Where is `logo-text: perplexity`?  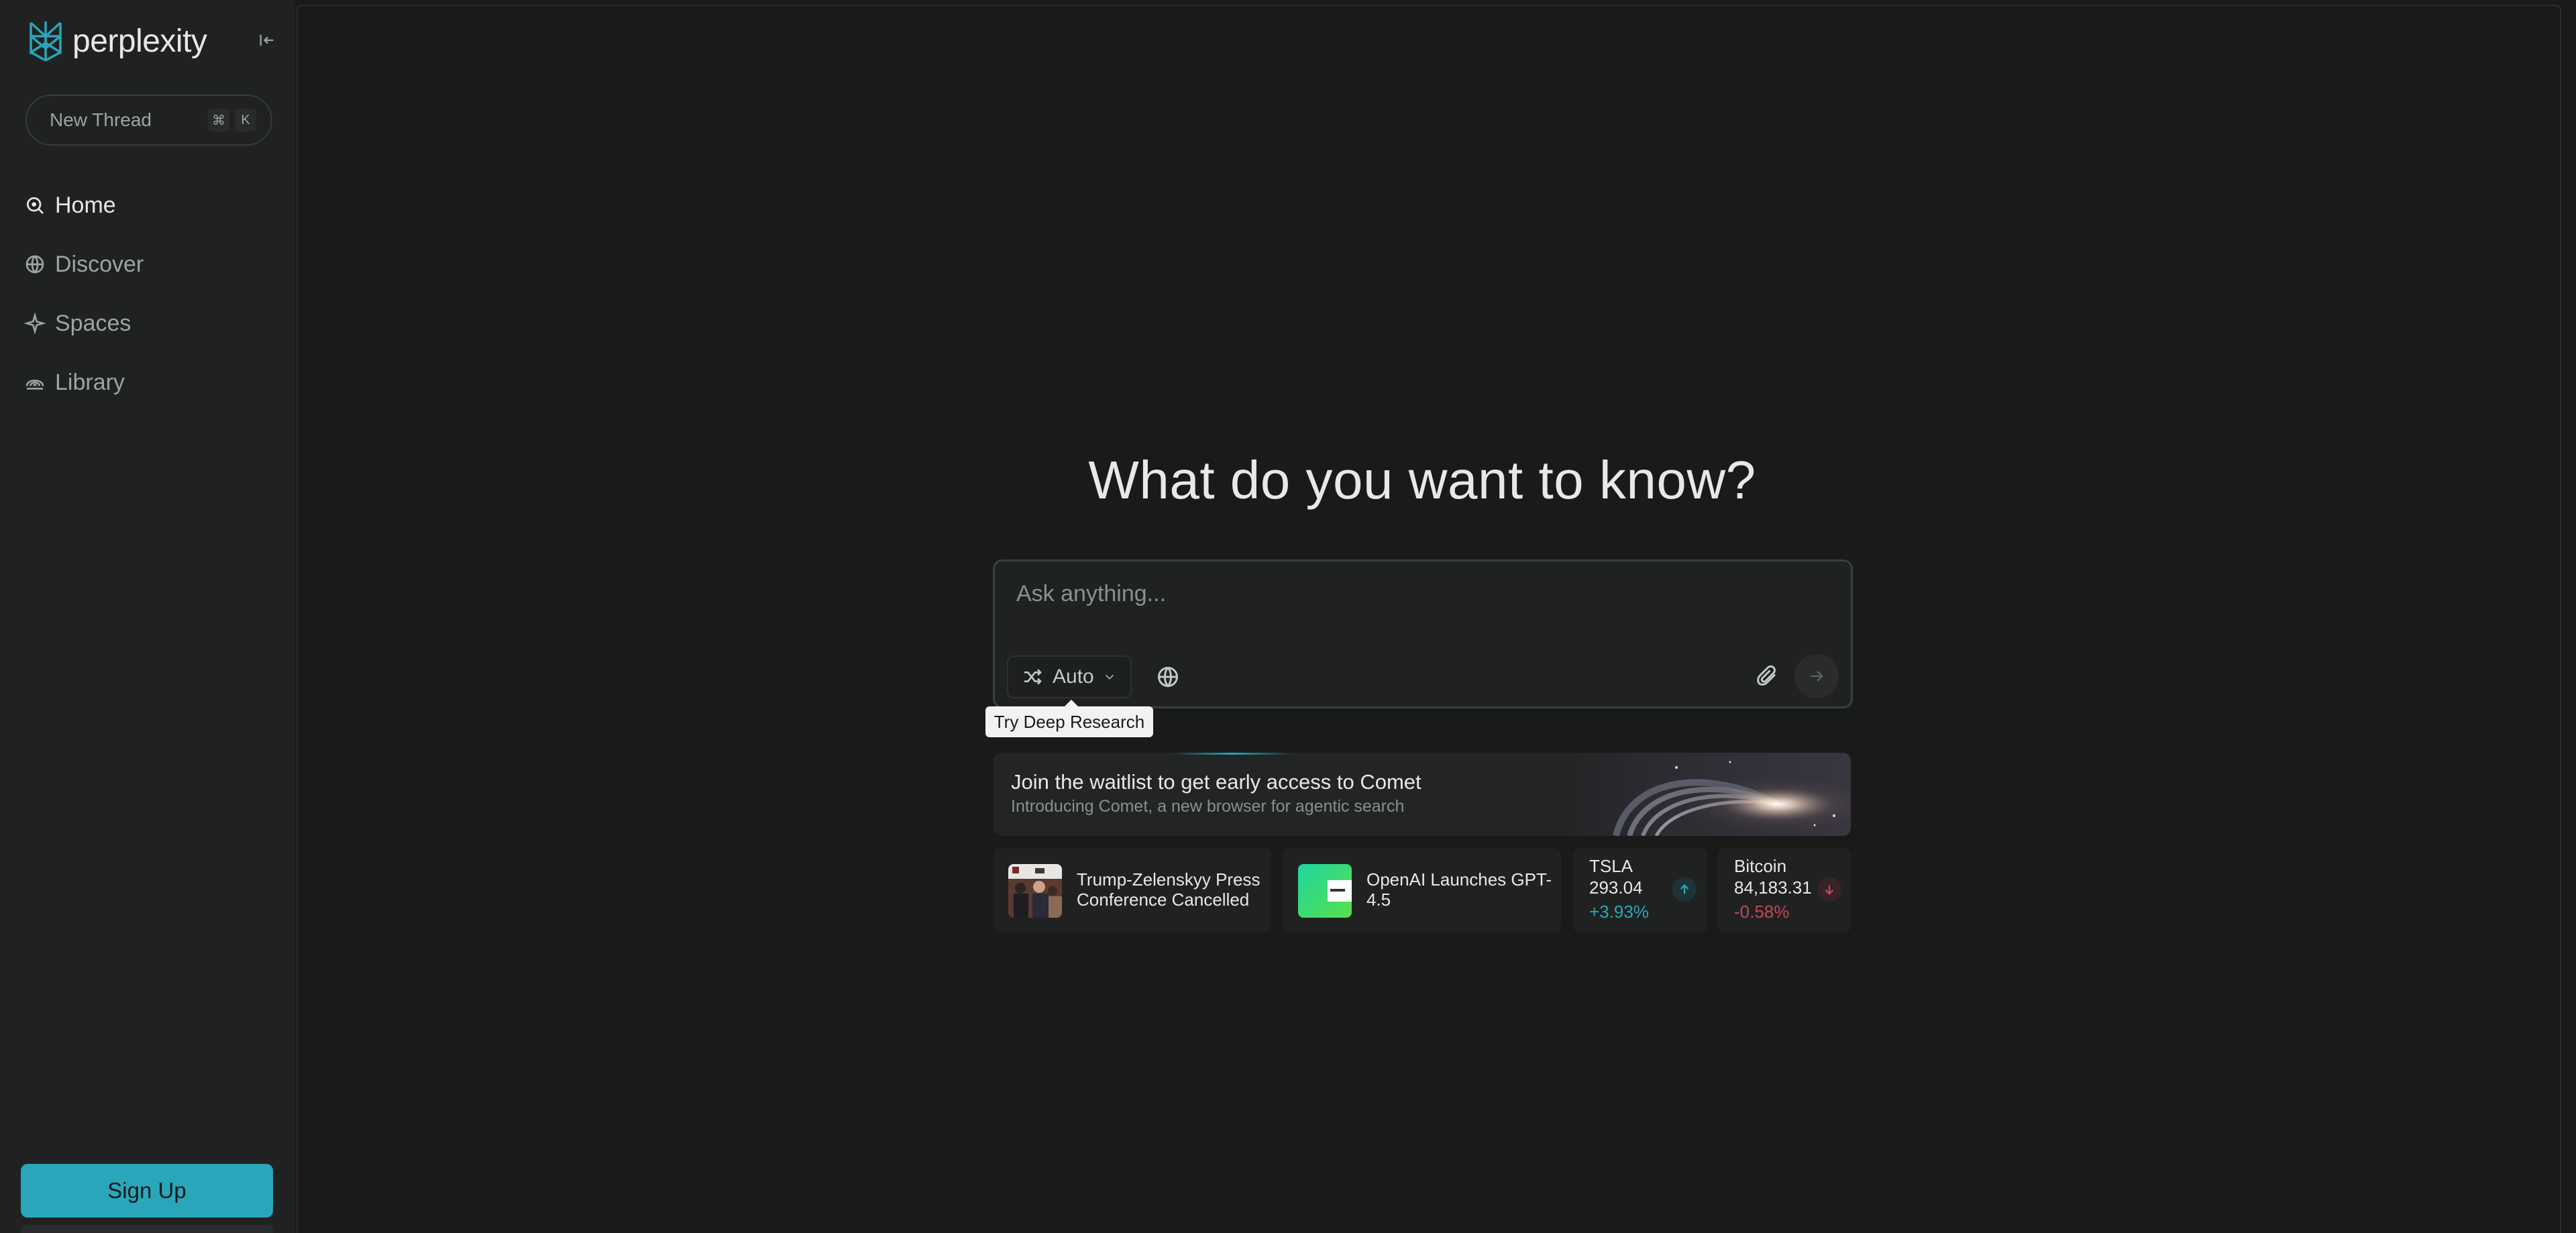
logo-text: perplexity is located at coordinates (139, 41).